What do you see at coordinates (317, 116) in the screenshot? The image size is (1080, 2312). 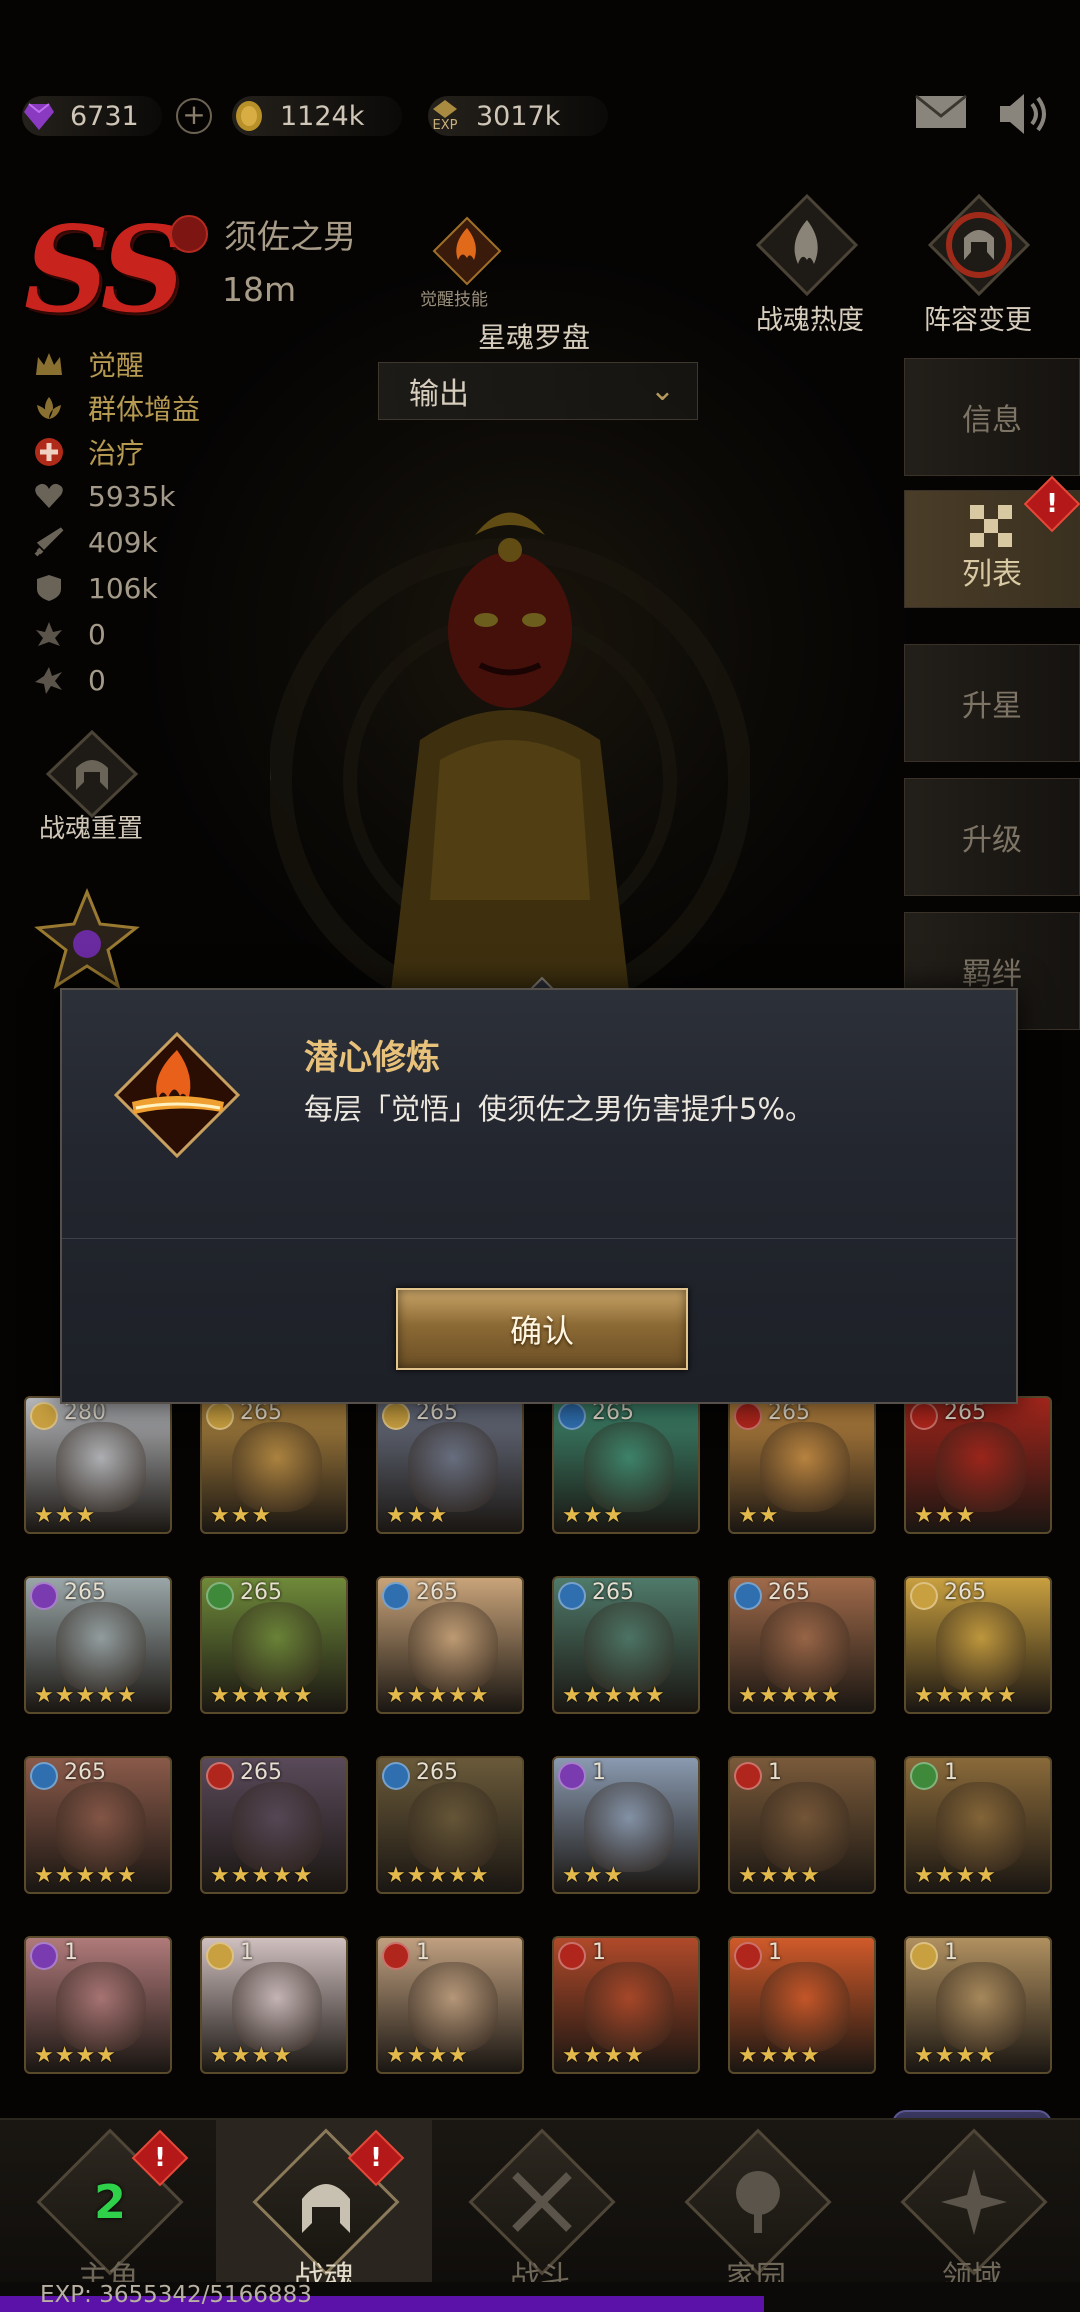 I see `gold-counter: 1124k` at bounding box center [317, 116].